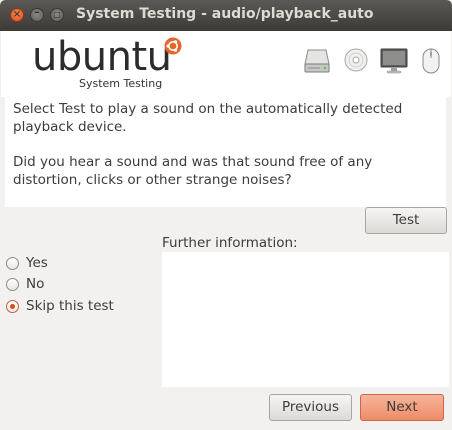  I want to click on radio-yes, so click(12, 263).